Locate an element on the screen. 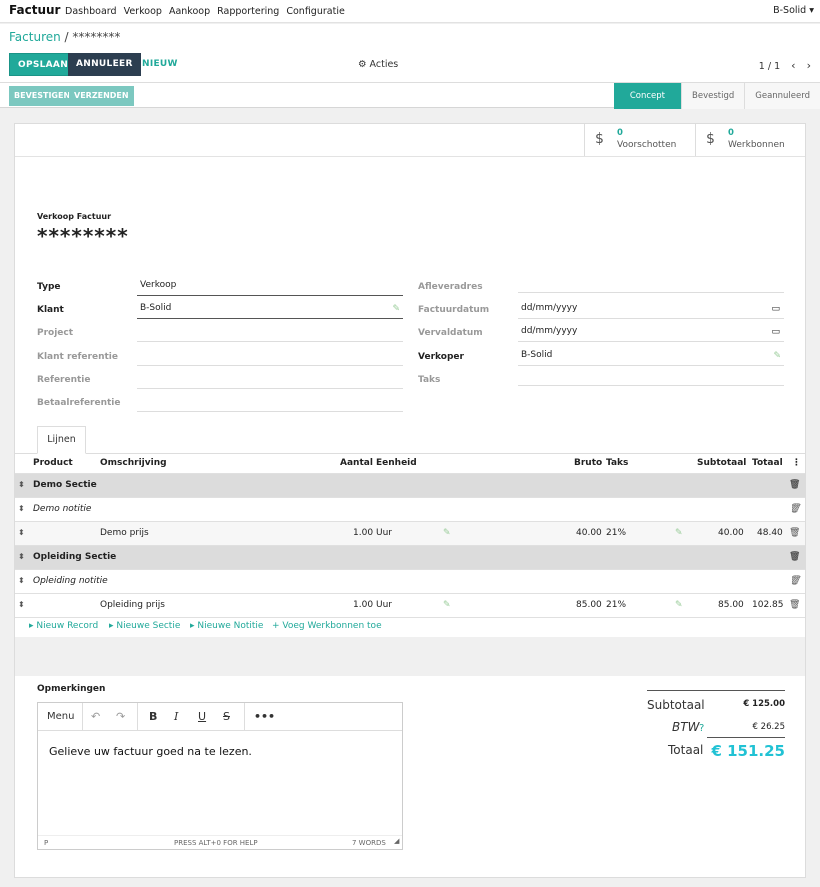 The height and width of the screenshot is (887, 820). taks-field is located at coordinates (651, 376).